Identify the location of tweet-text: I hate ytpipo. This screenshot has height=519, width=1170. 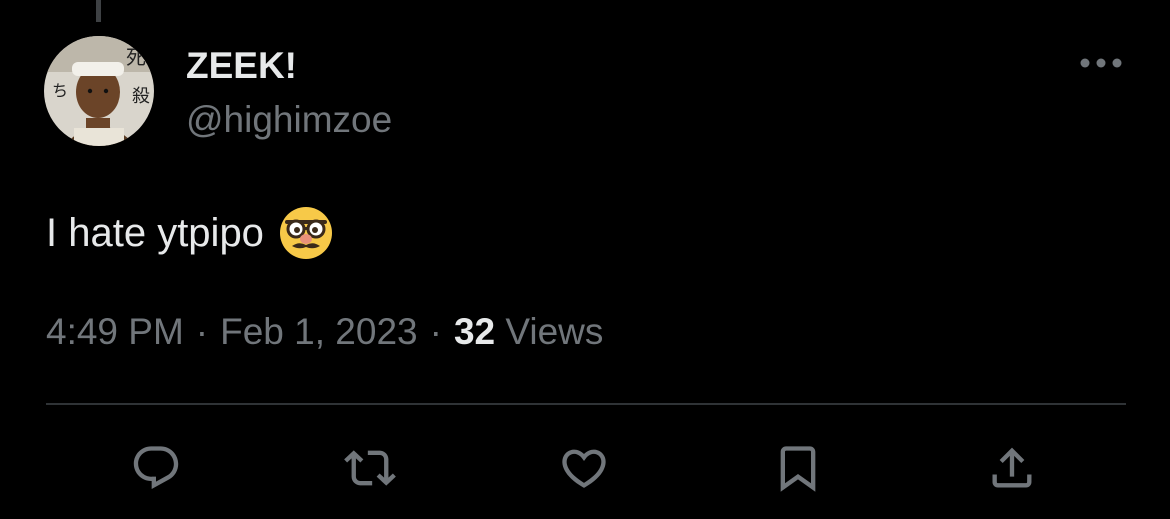
(155, 233).